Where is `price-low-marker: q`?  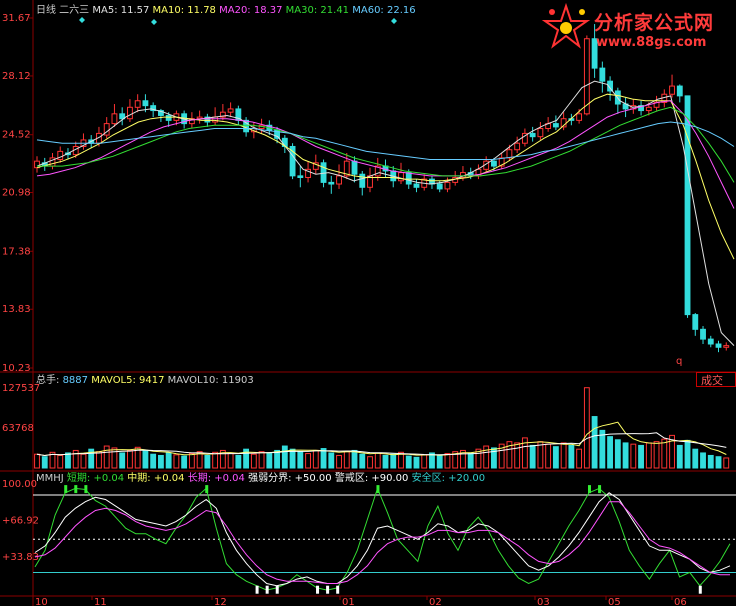
price-low-marker: q is located at coordinates (679, 361).